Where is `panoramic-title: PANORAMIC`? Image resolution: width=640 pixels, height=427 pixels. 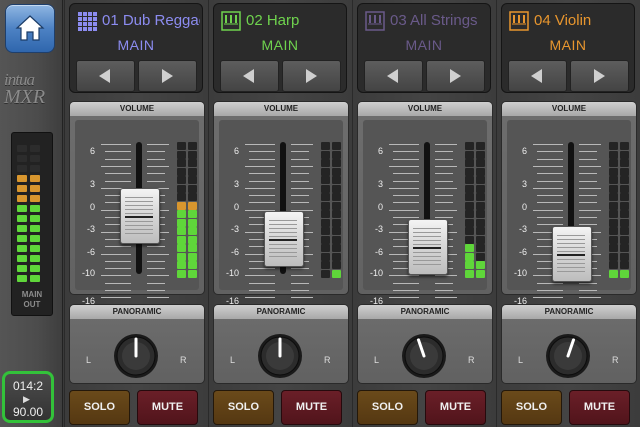
panoramic-title: PANORAMIC is located at coordinates (425, 312).